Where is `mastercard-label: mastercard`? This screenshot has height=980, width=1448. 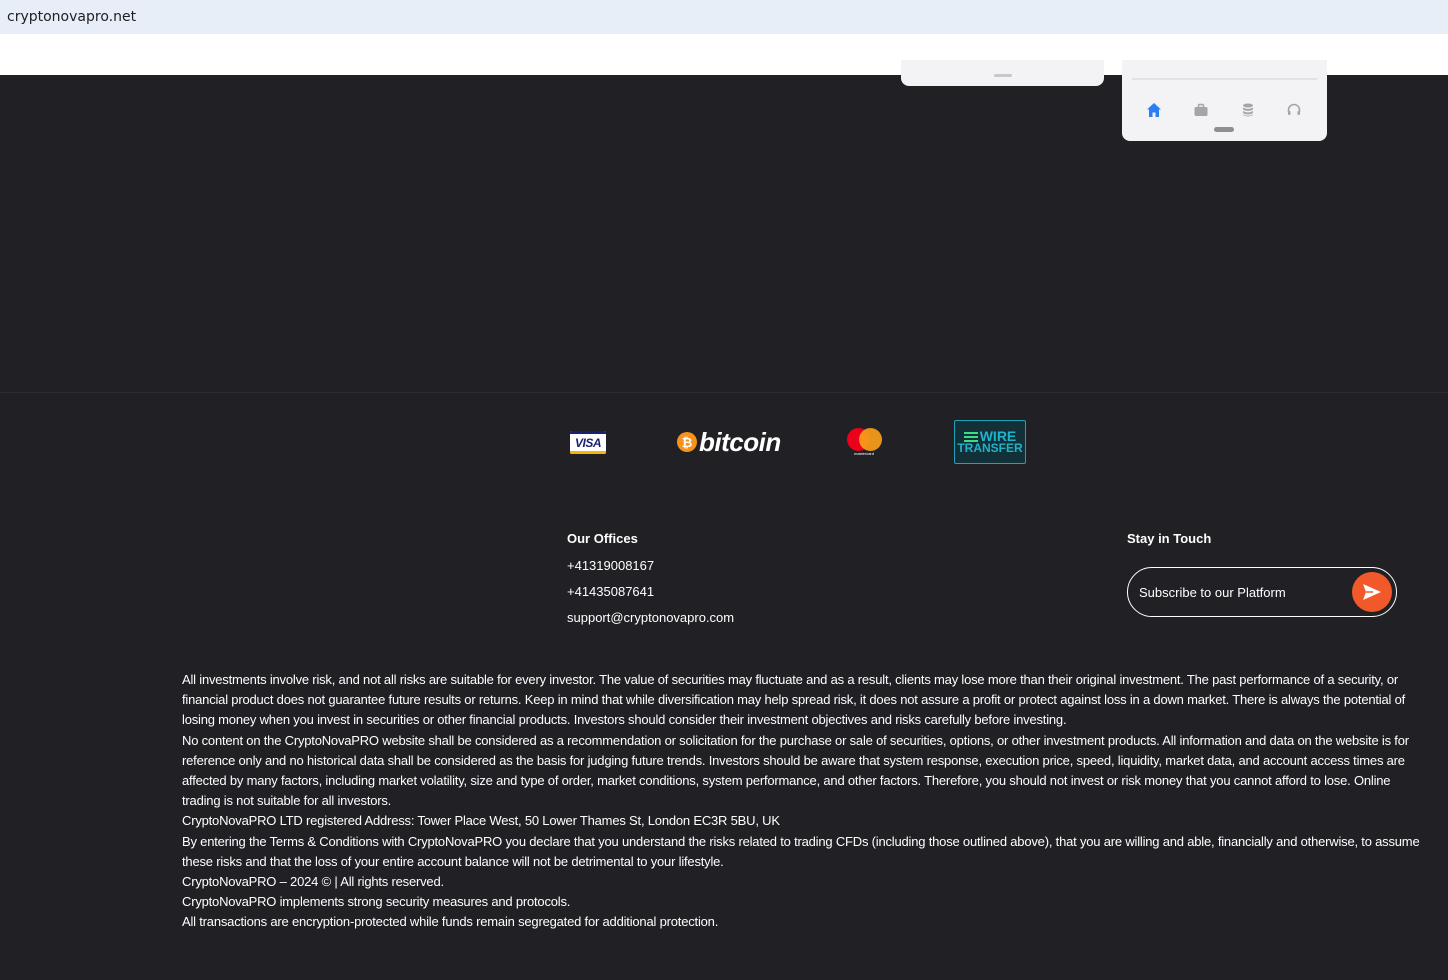
mastercard-label: mastercard is located at coordinates (863, 453).